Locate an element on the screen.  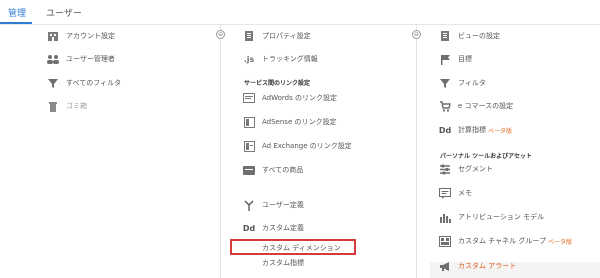
calculated-metrics-item: Dd 計算指標 ベータ版 is located at coordinates (475, 130).